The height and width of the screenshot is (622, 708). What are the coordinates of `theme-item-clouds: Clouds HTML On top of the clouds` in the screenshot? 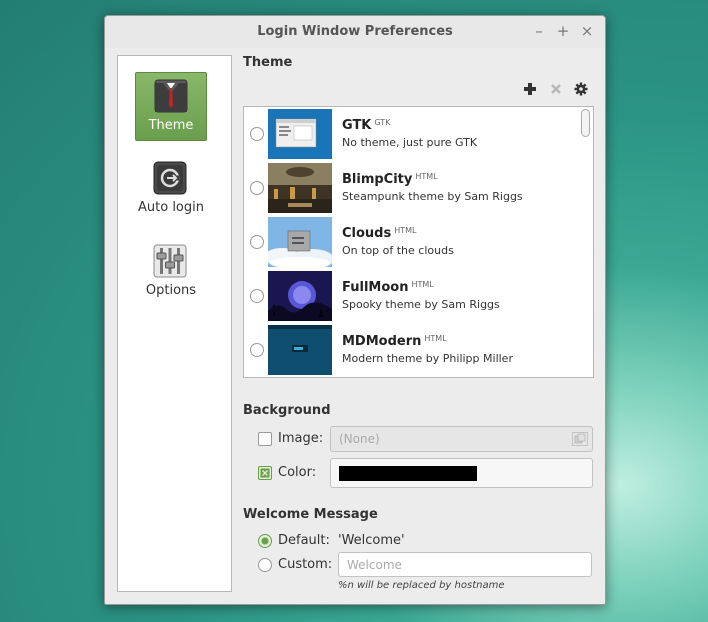 It's located at (411, 242).